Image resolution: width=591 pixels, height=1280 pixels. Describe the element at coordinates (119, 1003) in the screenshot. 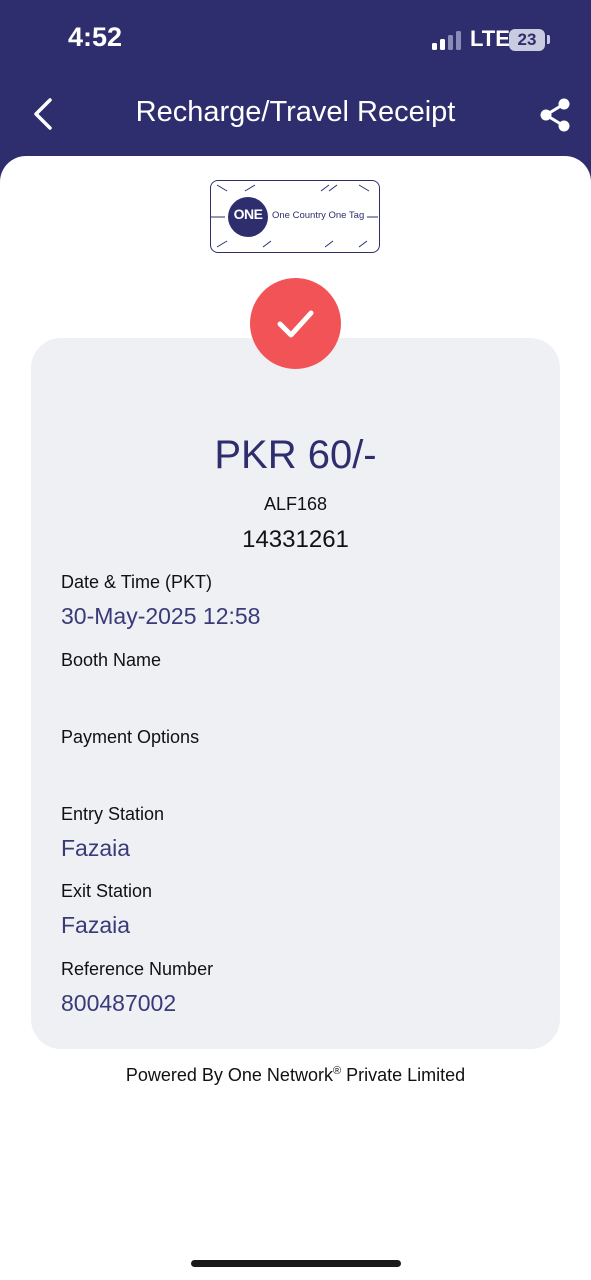

I see `reference-number-value: 800487002` at that location.